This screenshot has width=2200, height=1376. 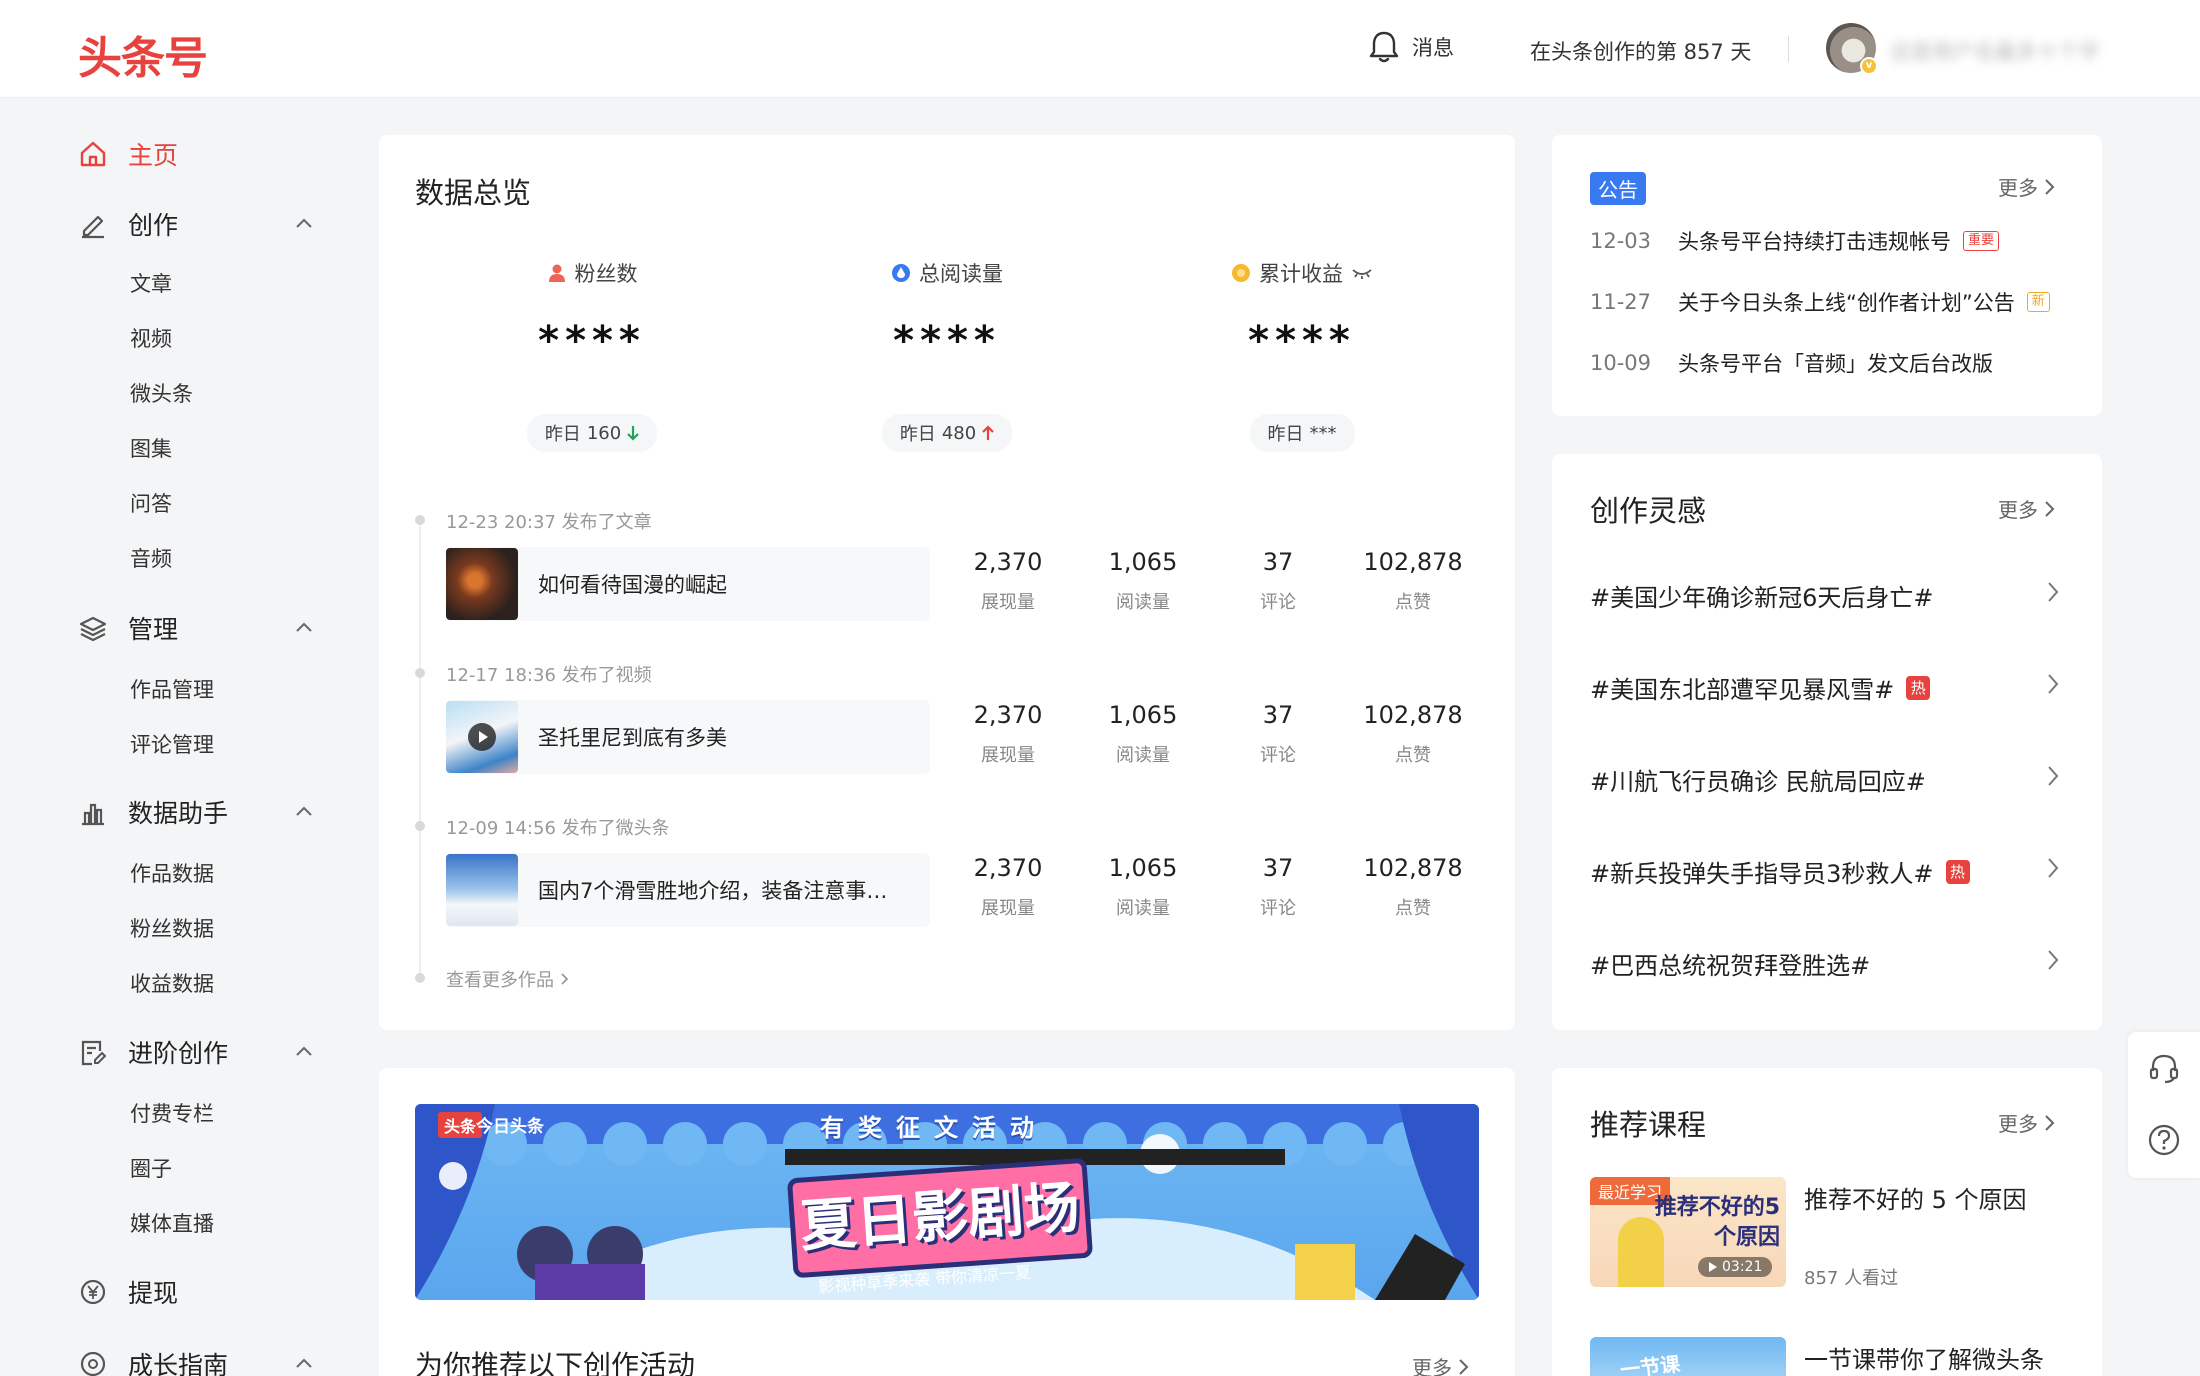 What do you see at coordinates (1688, 1356) in the screenshot?
I see `course-thumbnail: 一节课` at bounding box center [1688, 1356].